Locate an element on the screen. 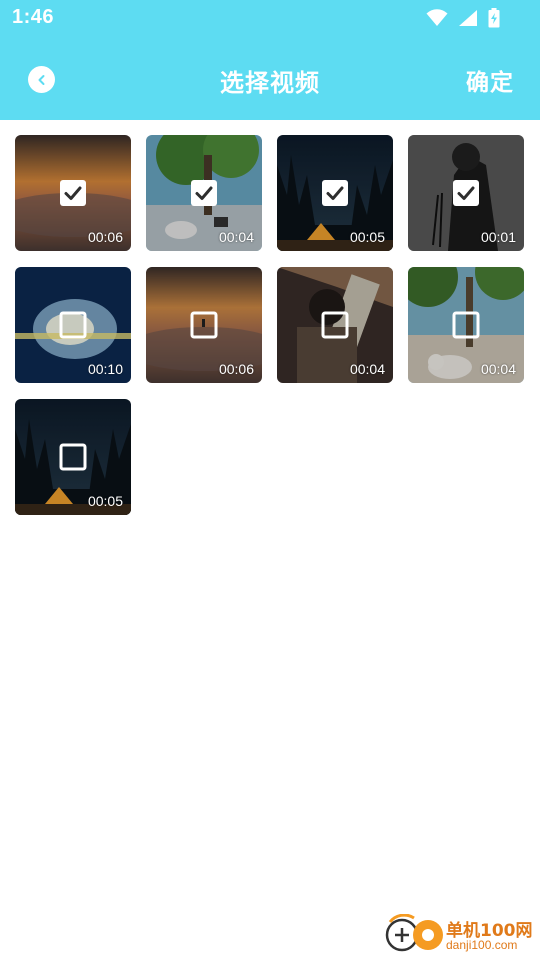 This screenshot has width=540, height=960. watermark-logo-icon is located at coordinates (414, 933).